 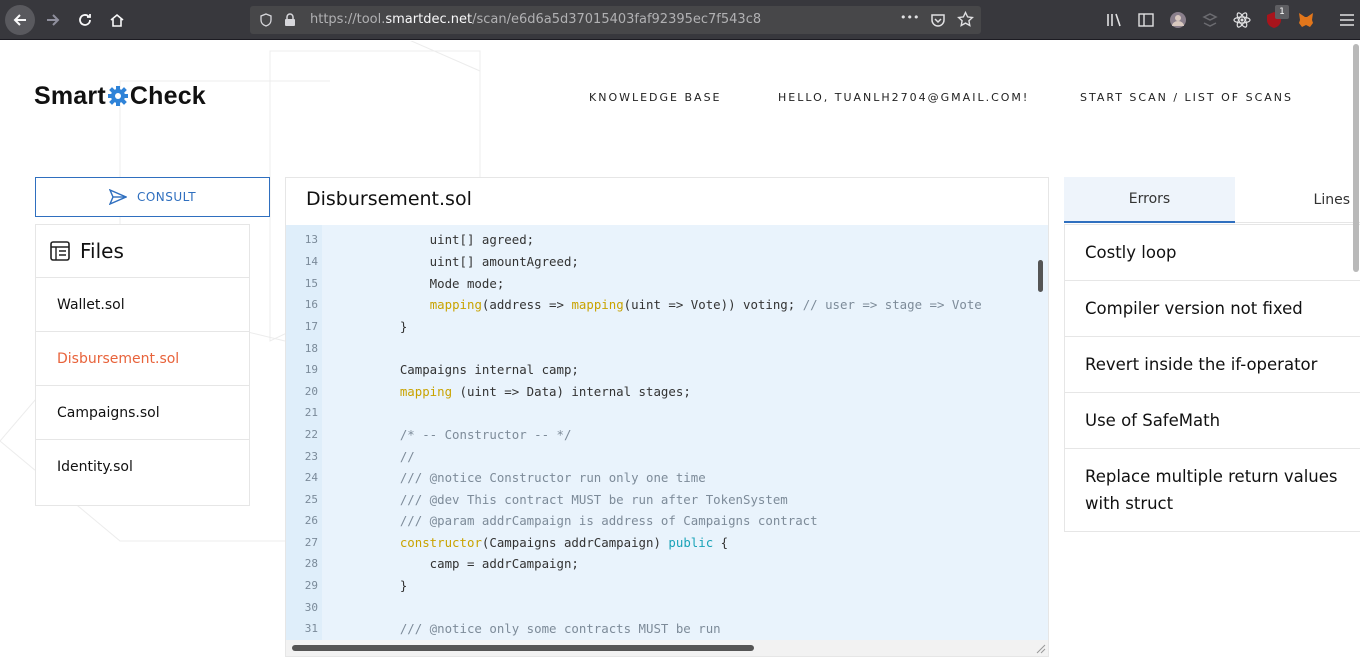 I want to click on line-number: 29, so click(x=311, y=585).